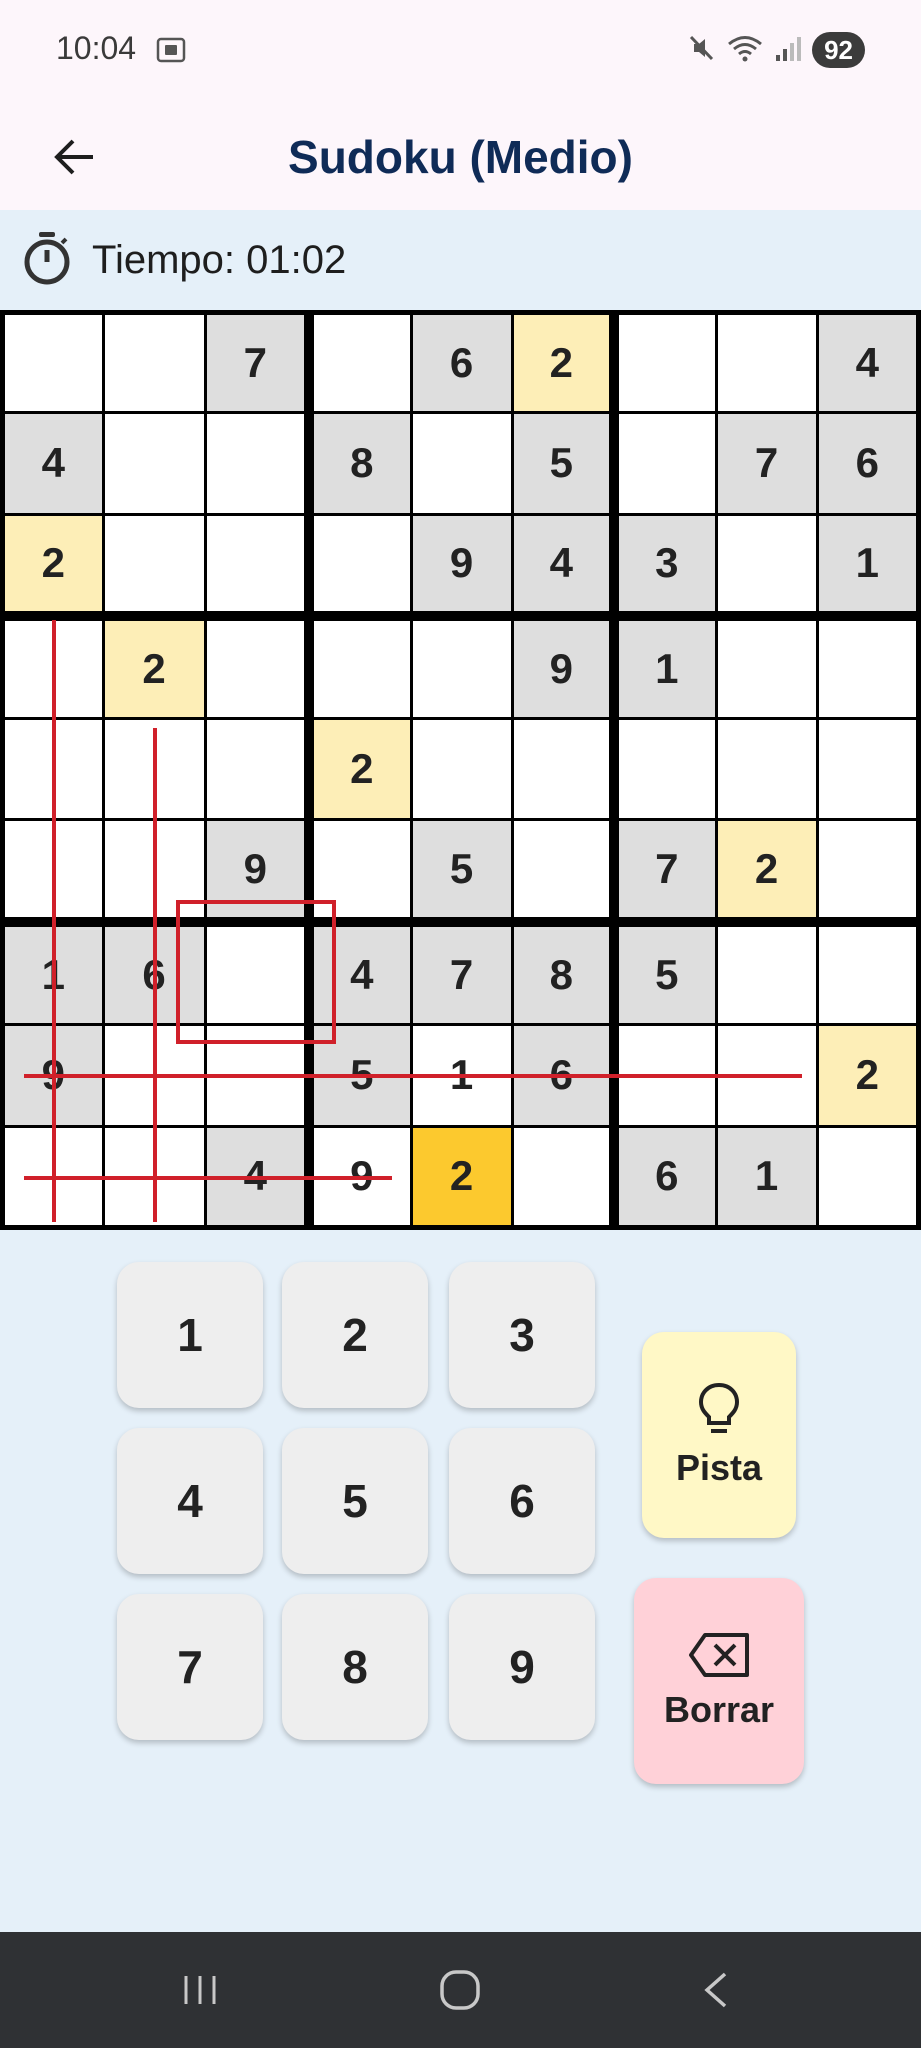 Image resolution: width=921 pixels, height=2048 pixels. Describe the element at coordinates (255, 563) in the screenshot. I see `board-cell-r3c3` at that location.